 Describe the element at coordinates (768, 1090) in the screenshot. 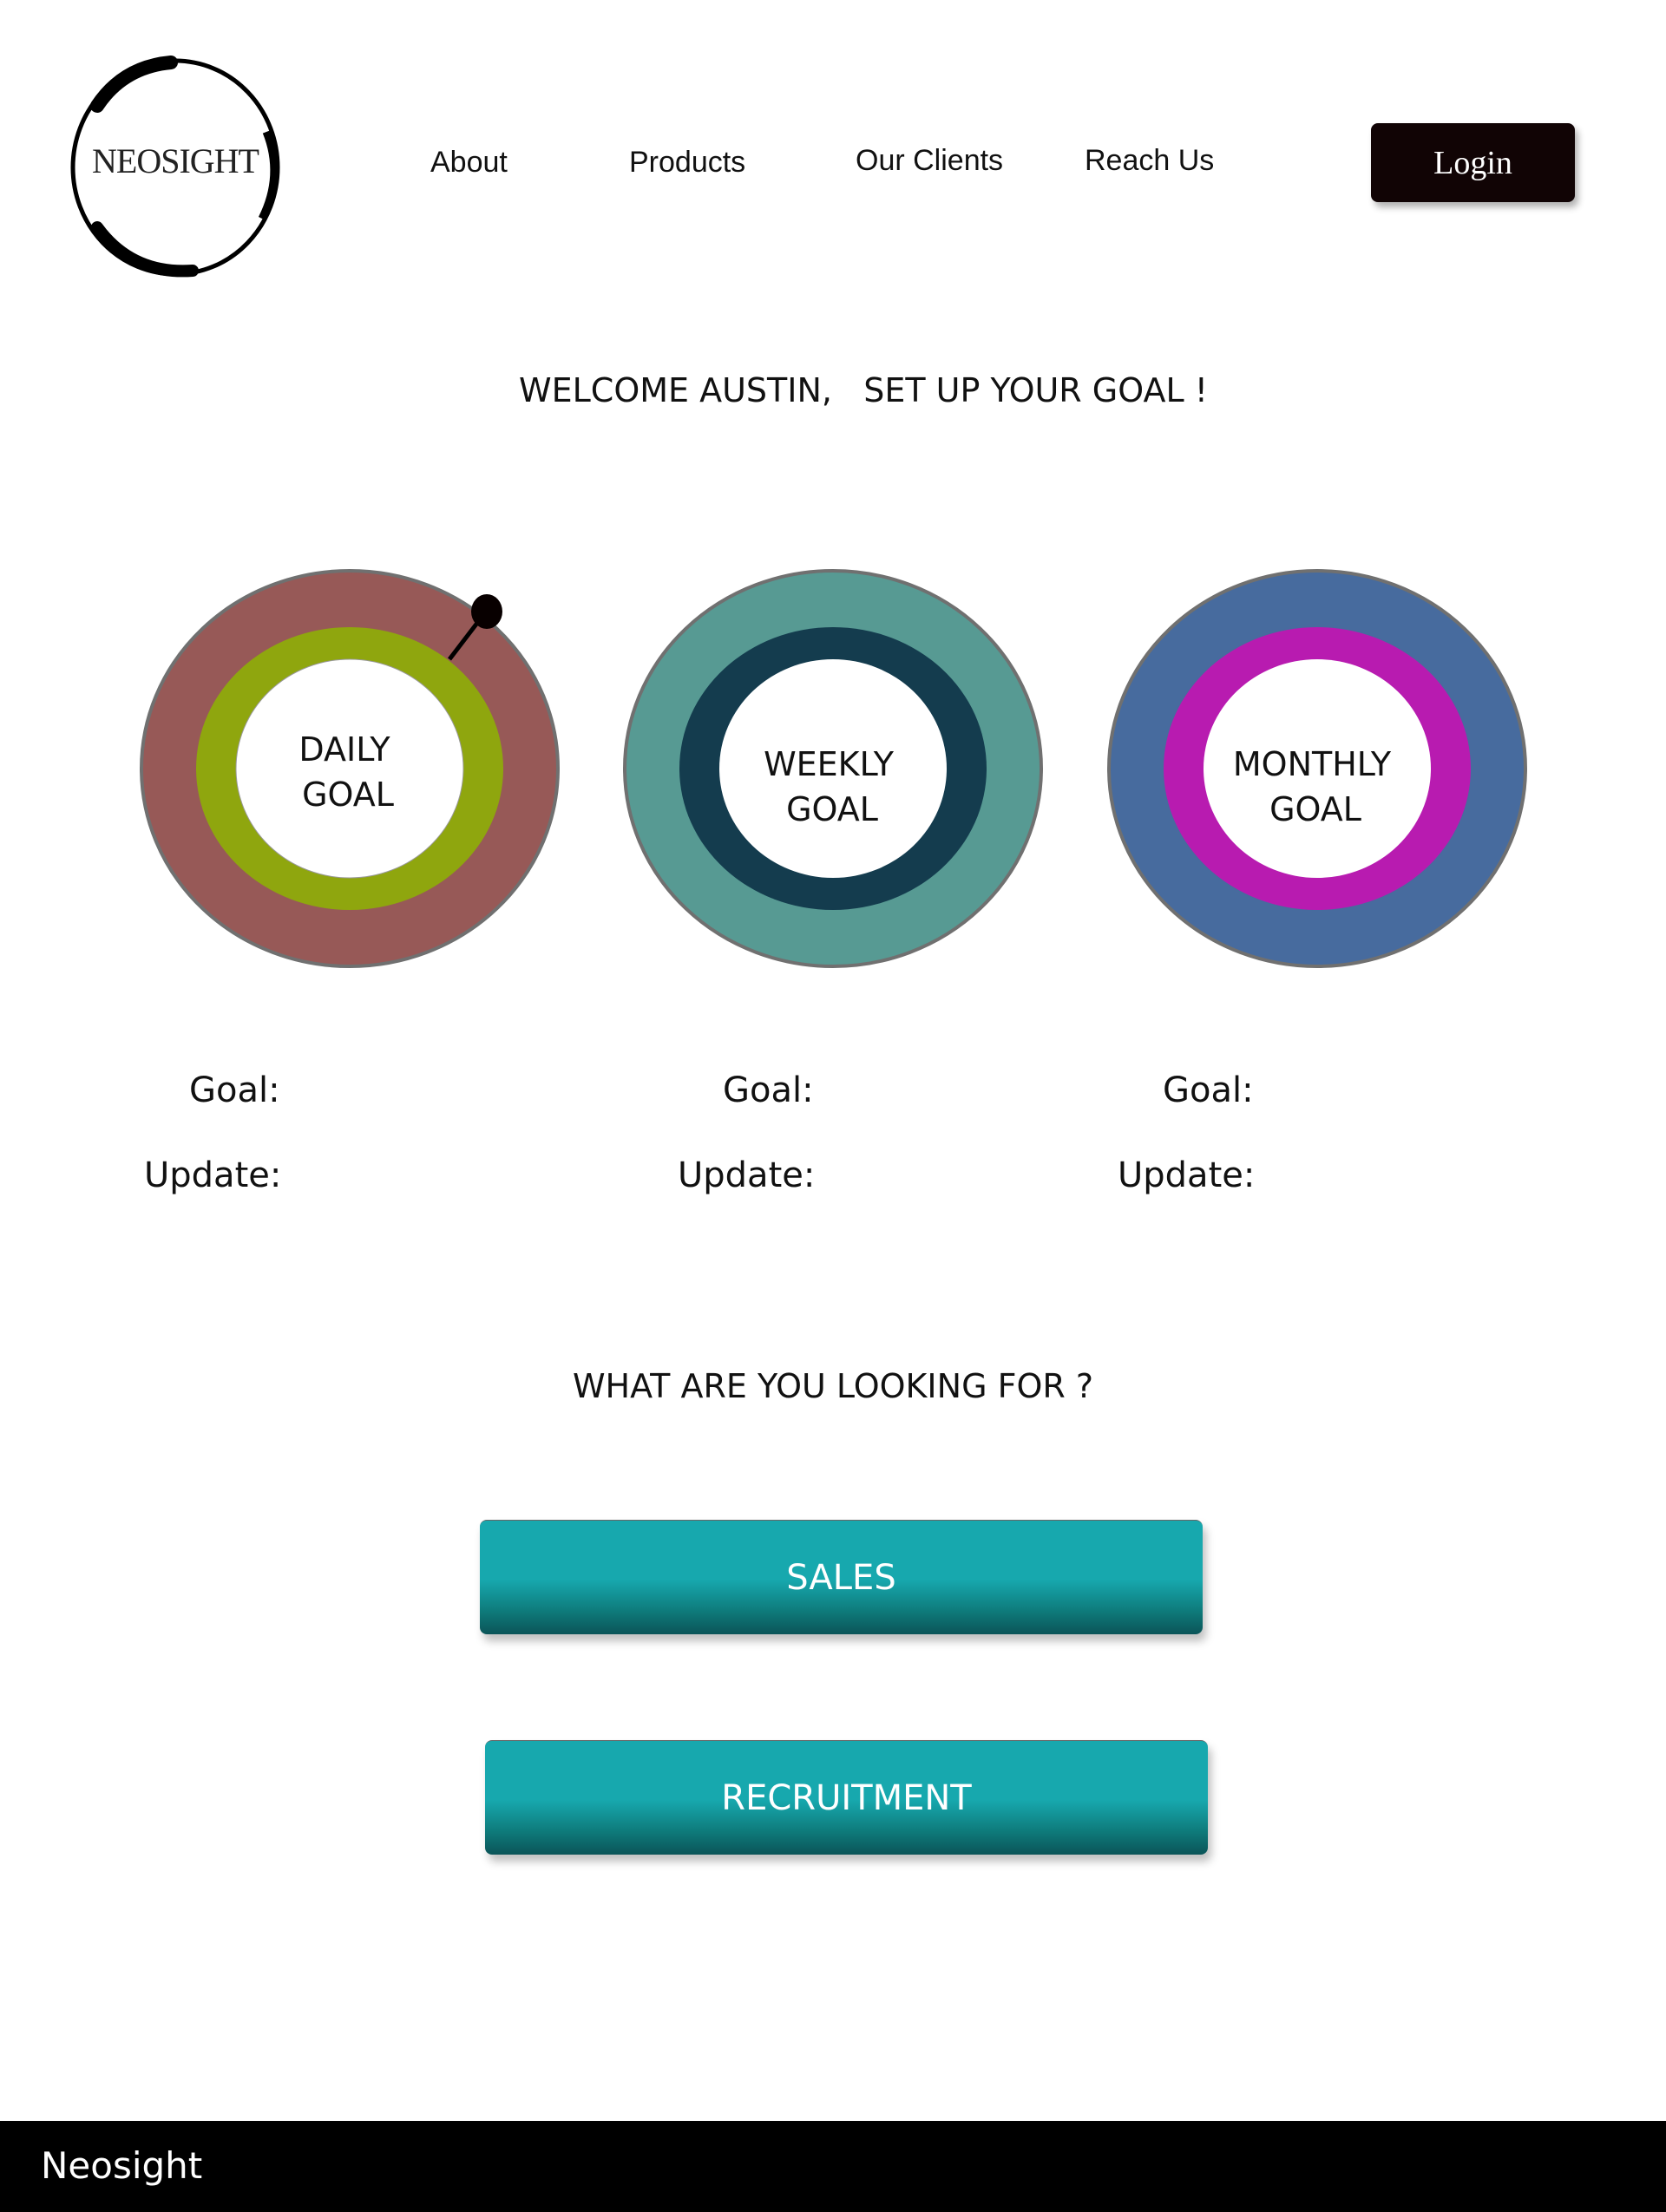

I see `weekly-goal-field-label: Goal:` at that location.